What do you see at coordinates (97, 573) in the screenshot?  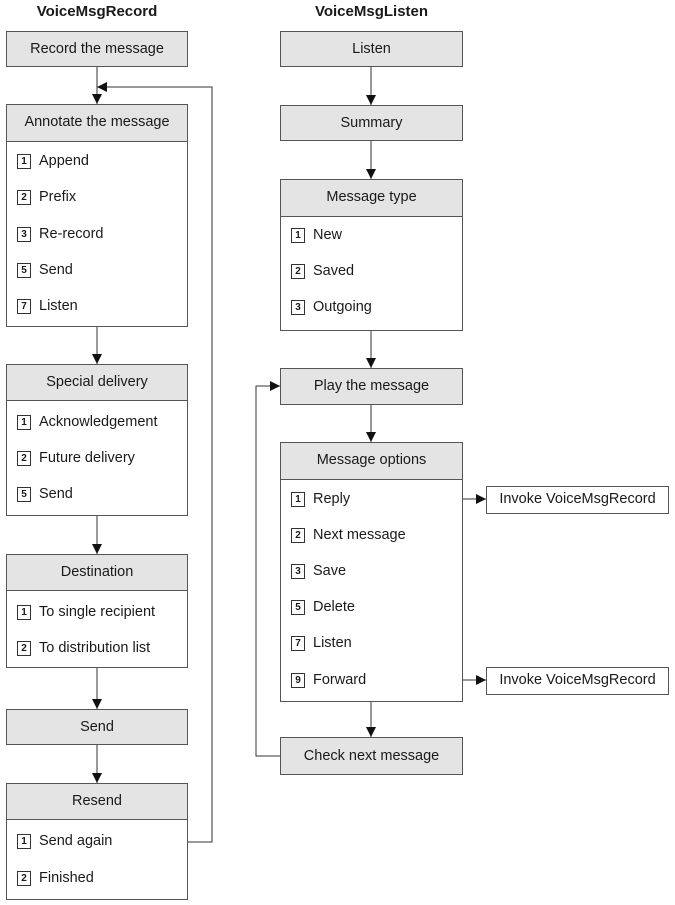 I see `step-header: Destination` at bounding box center [97, 573].